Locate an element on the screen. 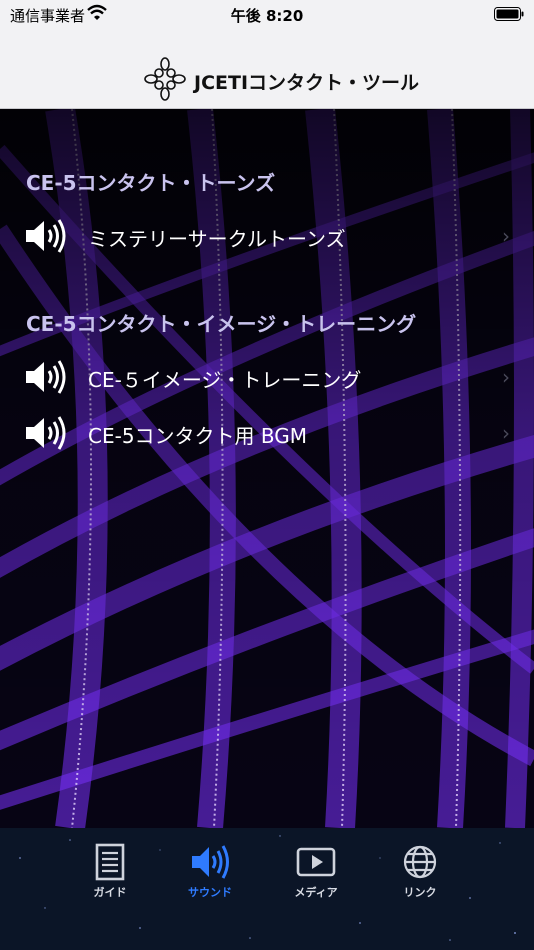  tab-label: メディア is located at coordinates (316, 892).